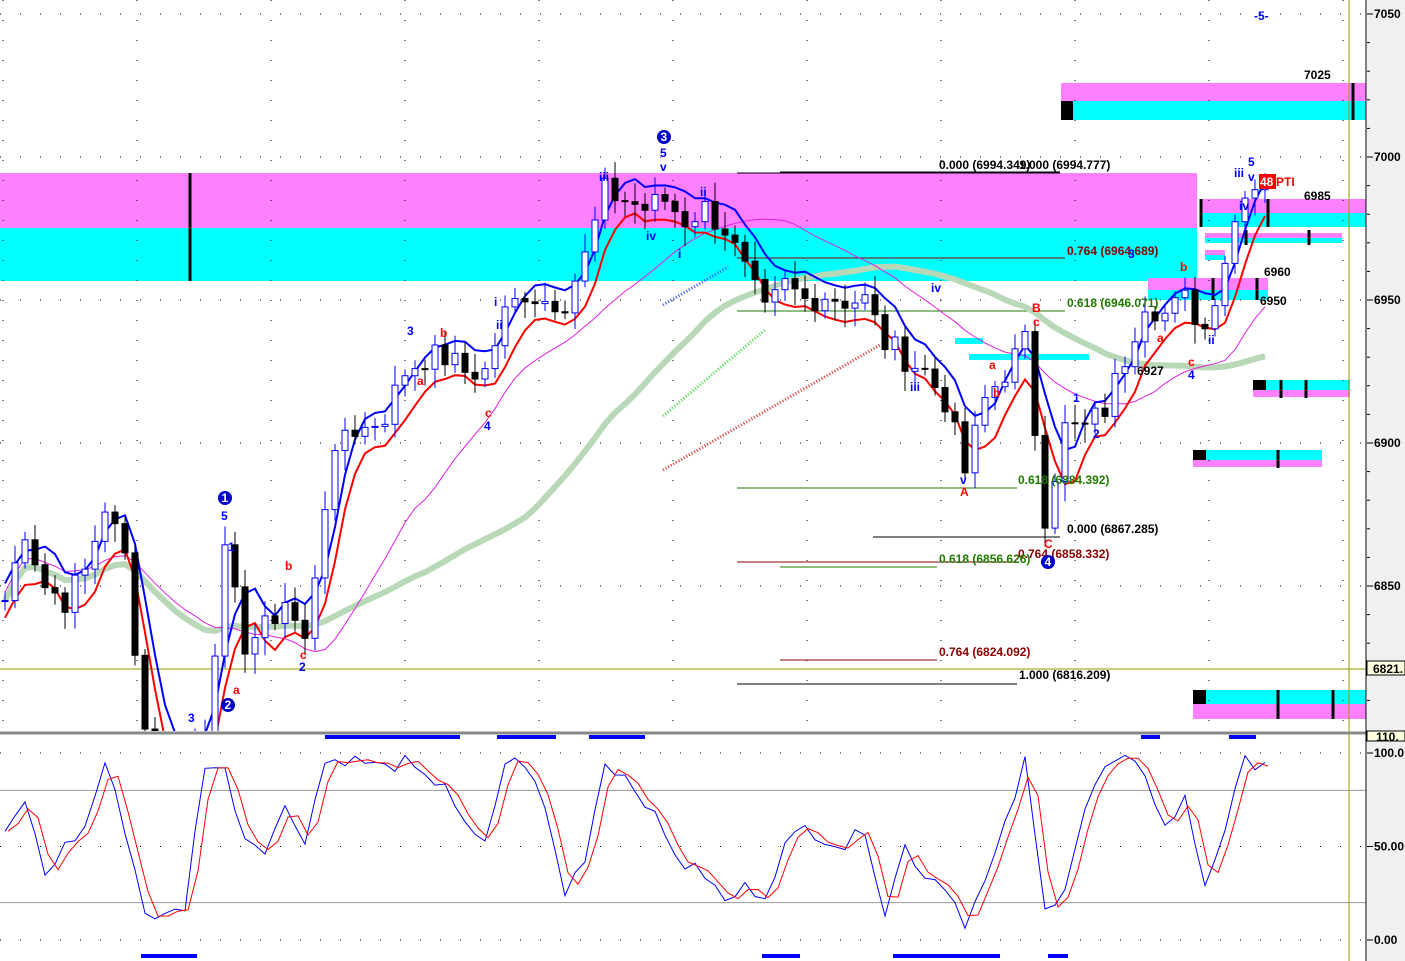  What do you see at coordinates (1064, 675) in the screenshot?
I see `fib-label: 1.000 (6816.209)` at bounding box center [1064, 675].